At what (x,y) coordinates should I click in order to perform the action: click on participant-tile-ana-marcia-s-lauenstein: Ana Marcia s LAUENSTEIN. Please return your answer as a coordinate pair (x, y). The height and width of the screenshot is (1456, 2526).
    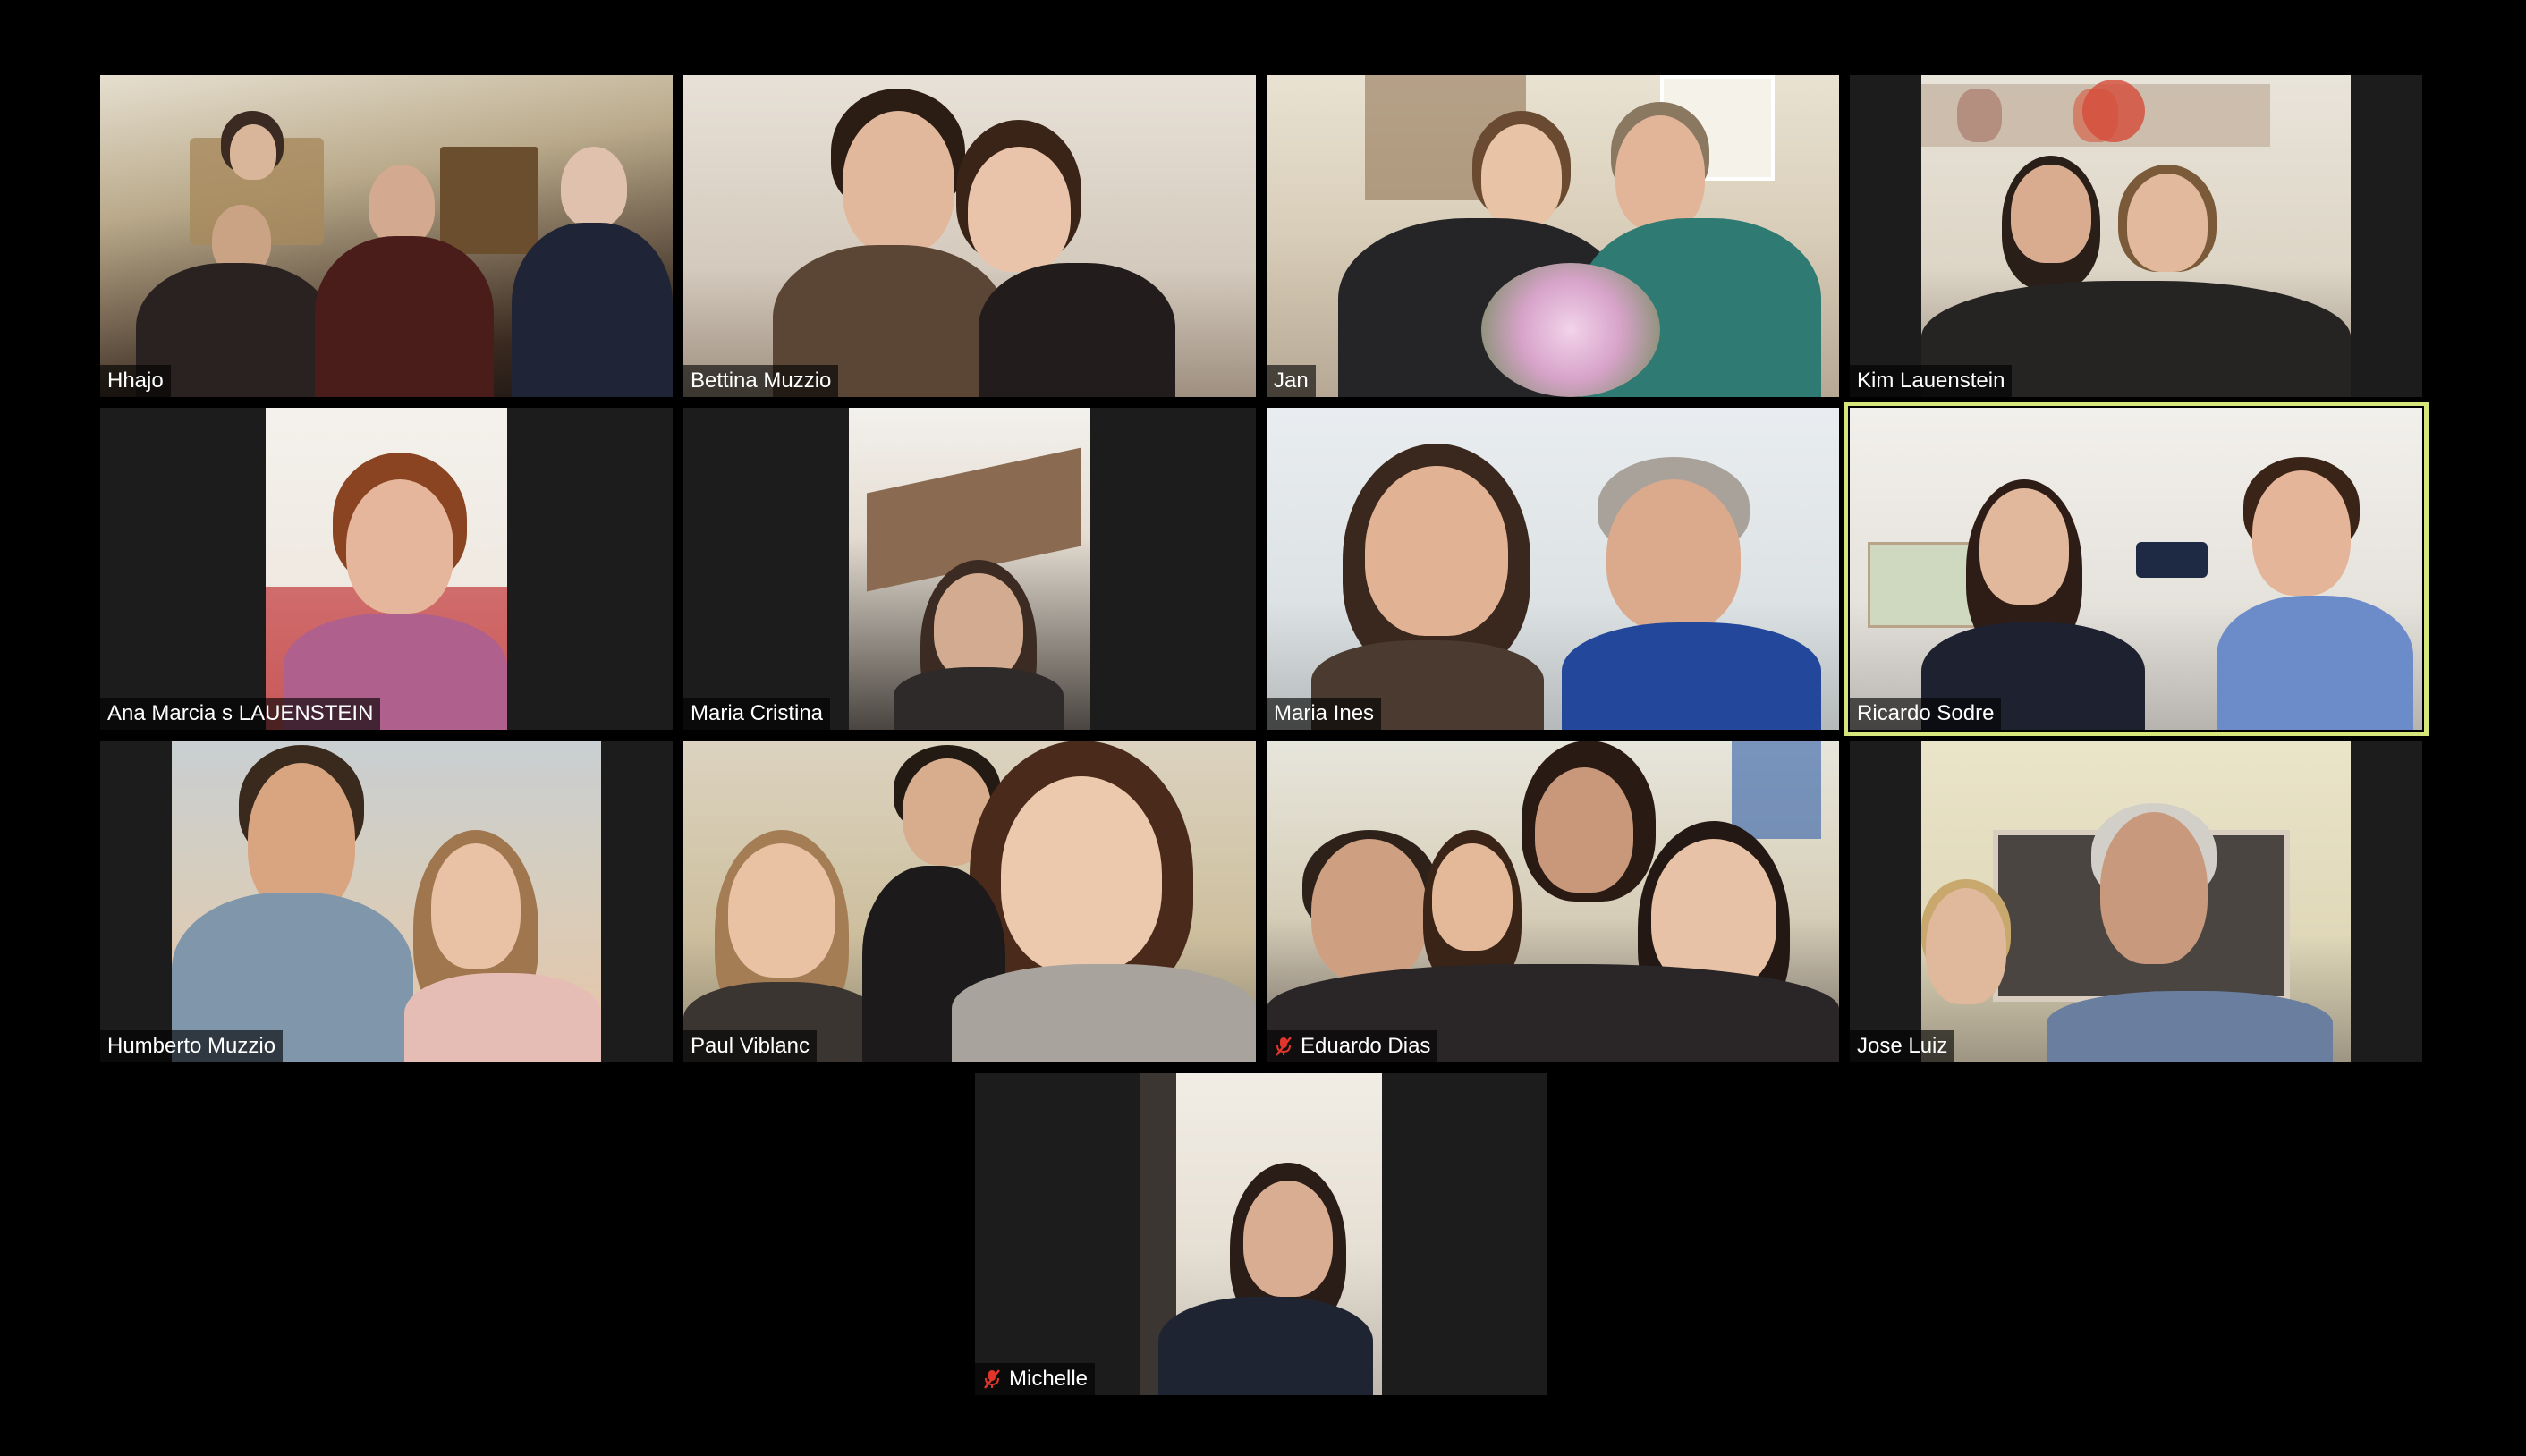
    Looking at the image, I should click on (386, 569).